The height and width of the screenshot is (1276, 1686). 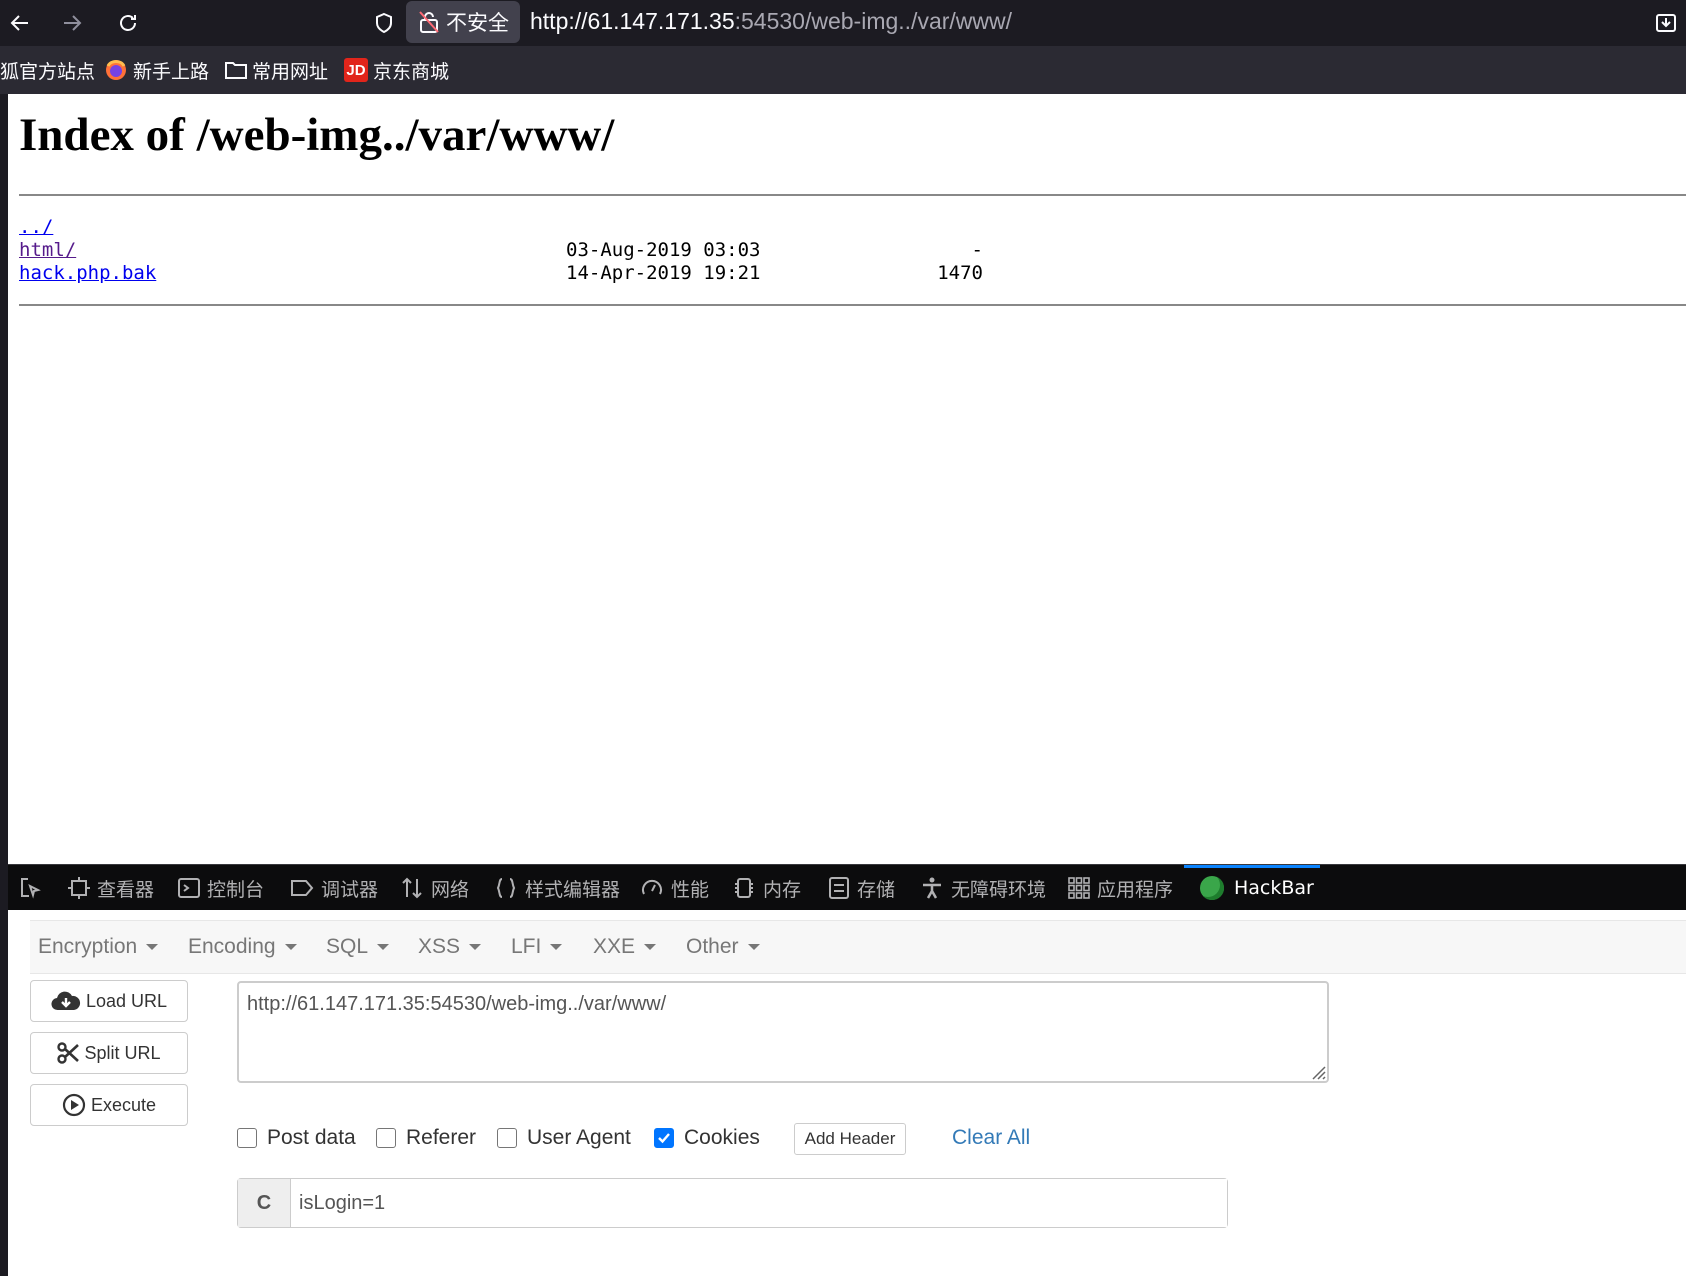 What do you see at coordinates (87, 273) in the screenshot?
I see `entry-link: hack.php.bak` at bounding box center [87, 273].